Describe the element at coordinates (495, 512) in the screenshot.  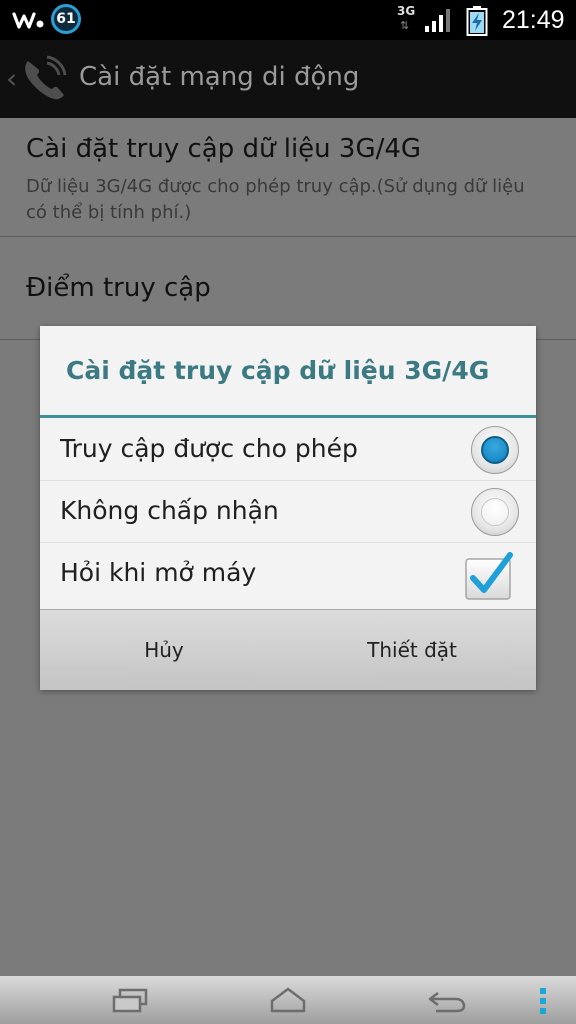
I see `radio-button-unselected` at that location.